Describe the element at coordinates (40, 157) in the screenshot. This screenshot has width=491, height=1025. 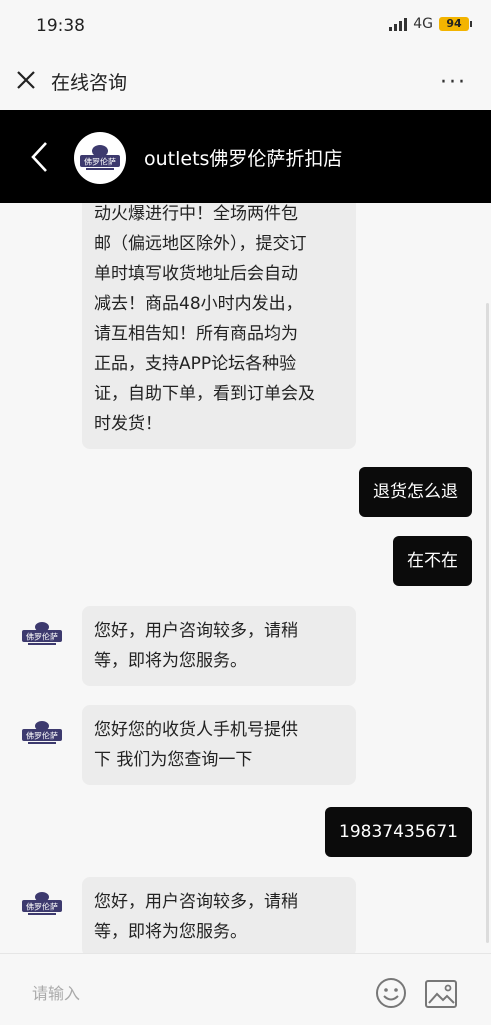
I see `back-arrow-icon` at that location.